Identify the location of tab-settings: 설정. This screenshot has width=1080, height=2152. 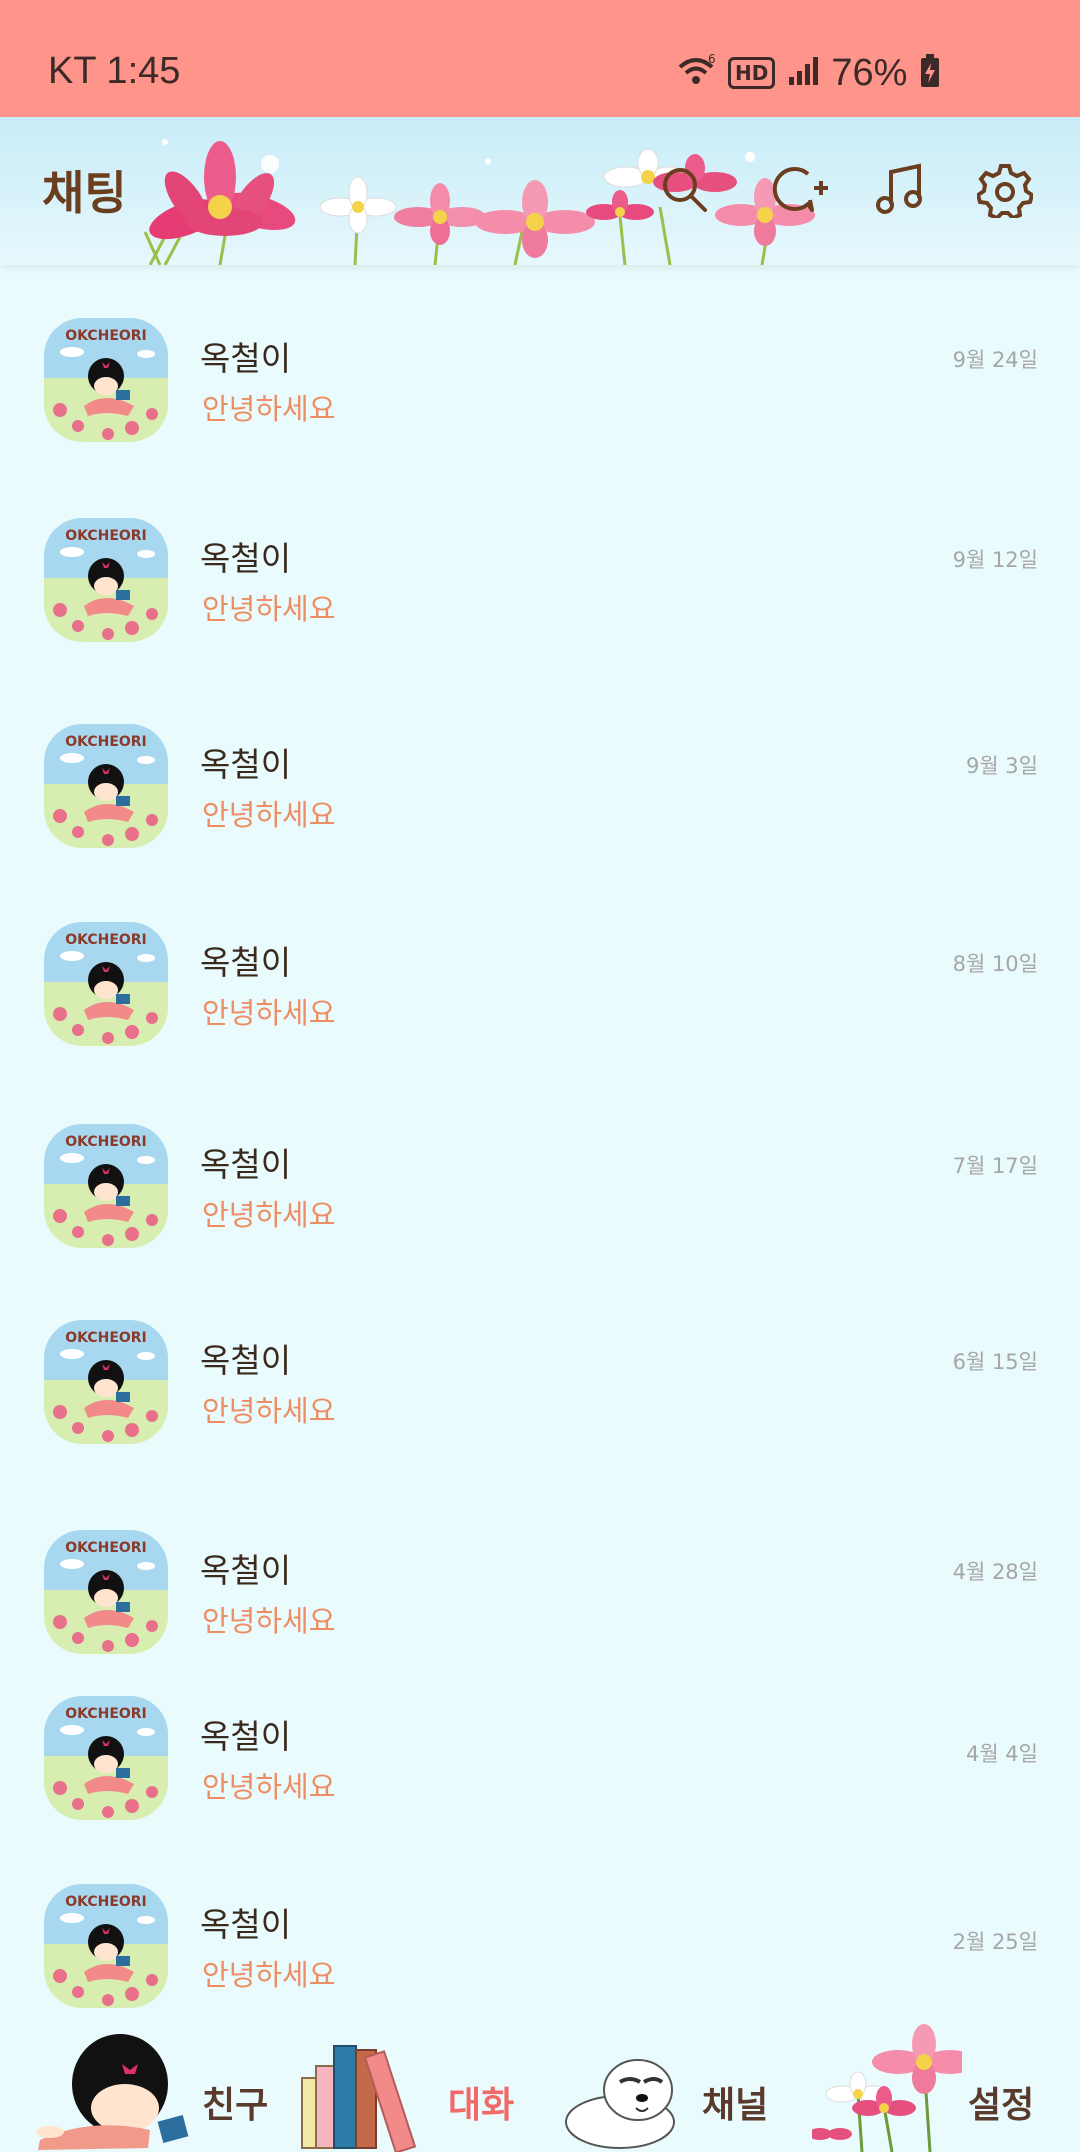
(937, 2087).